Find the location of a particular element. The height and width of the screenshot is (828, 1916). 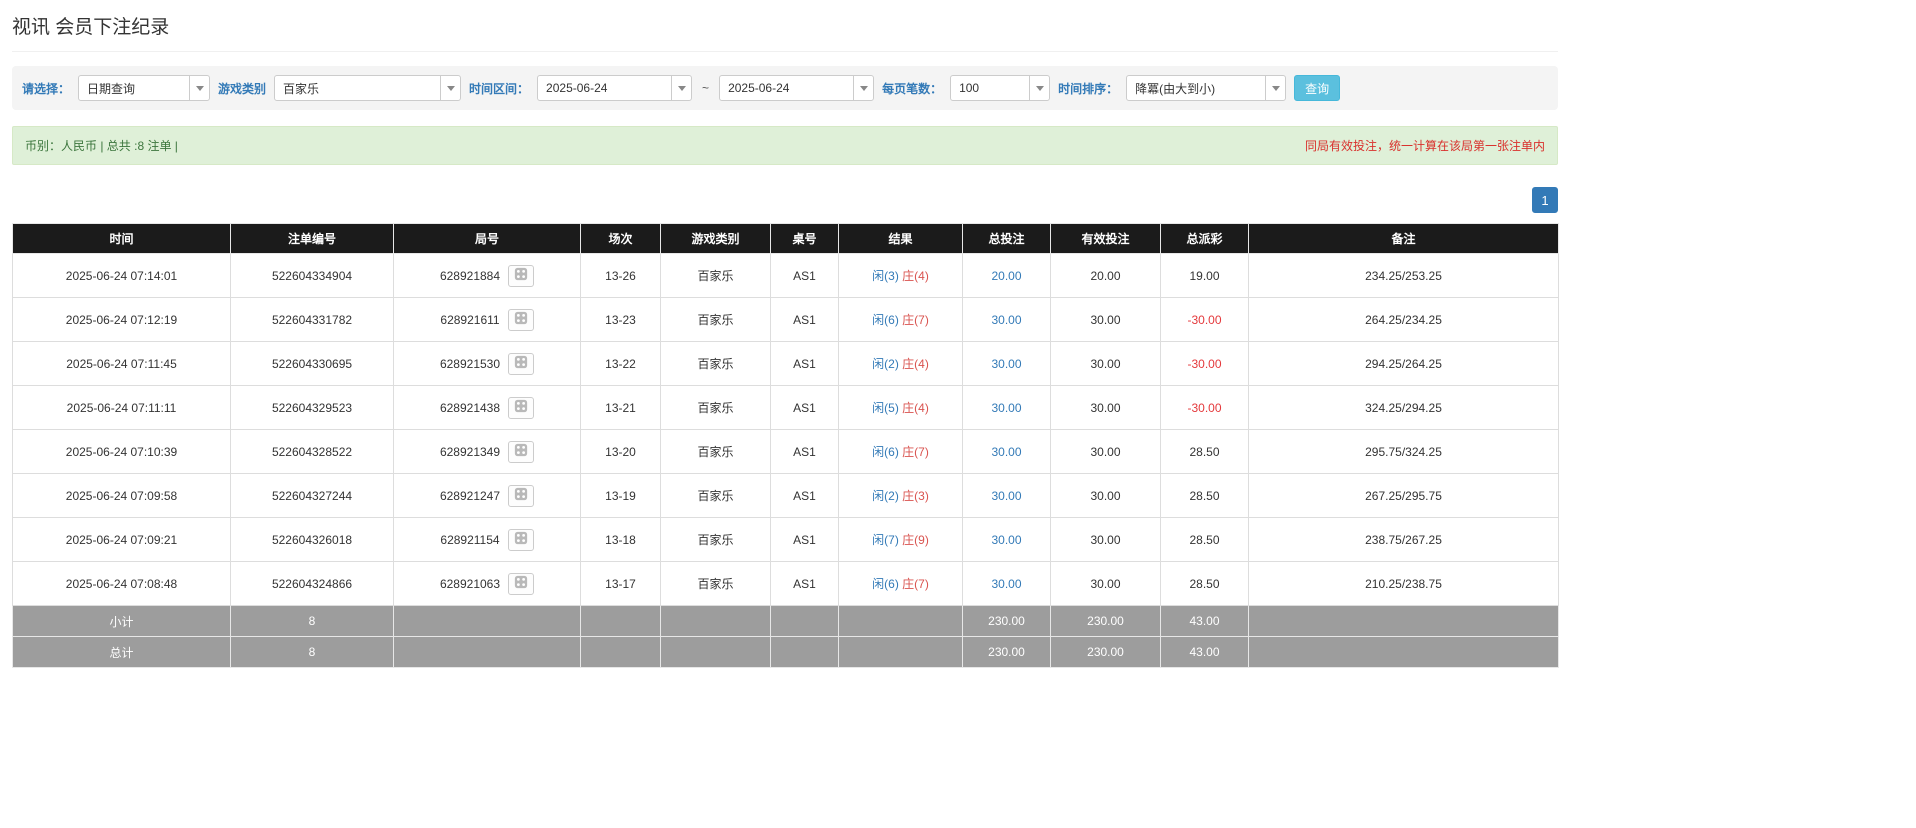

result-player: 闲(7) is located at coordinates (885, 540).